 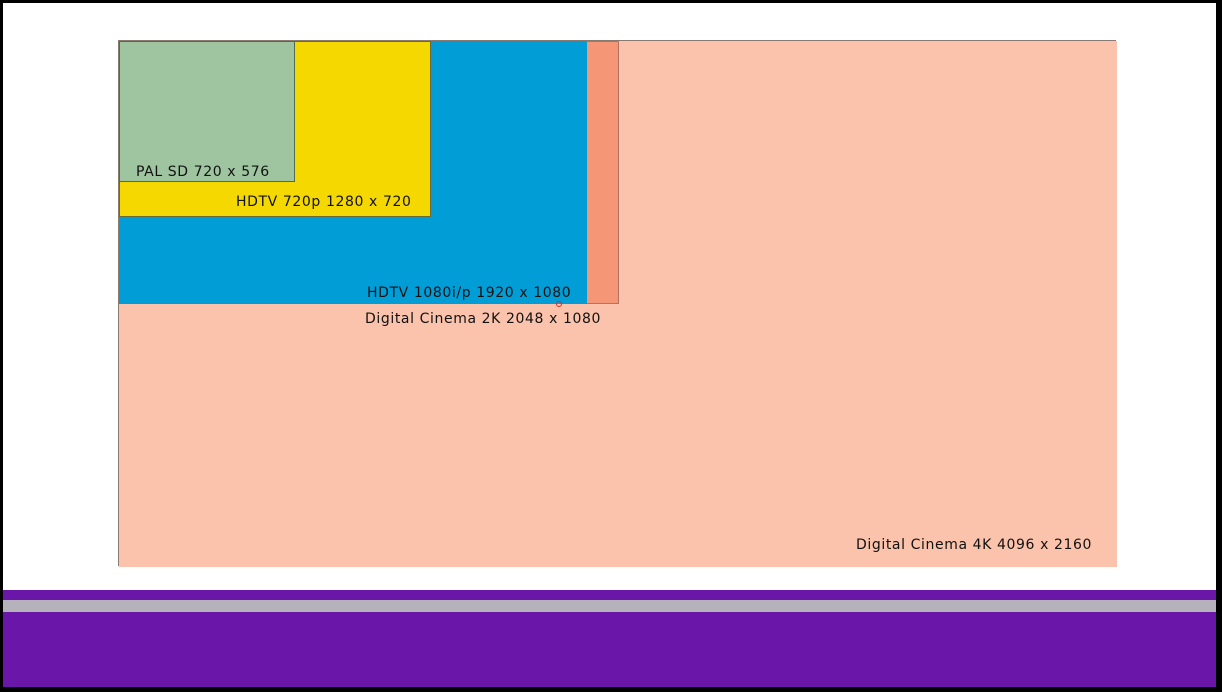 What do you see at coordinates (207, 111) in the screenshot?
I see `box-pal-sd` at bounding box center [207, 111].